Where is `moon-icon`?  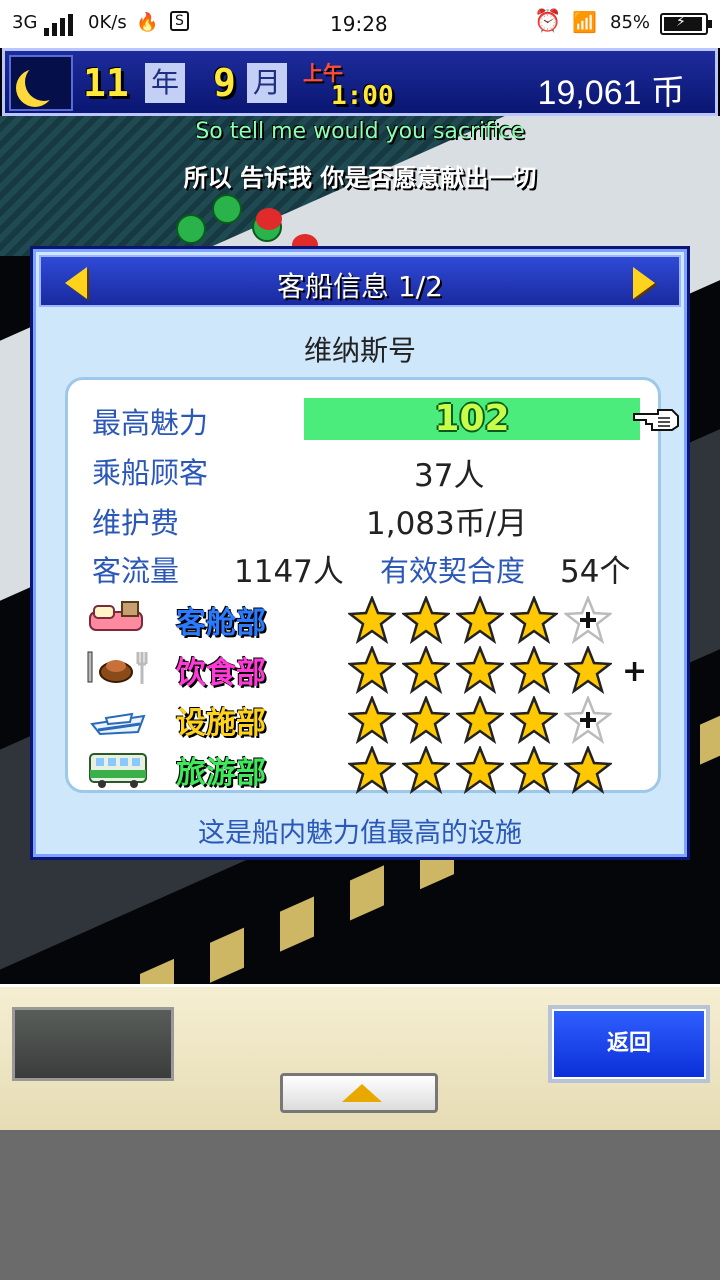 moon-icon is located at coordinates (41, 83).